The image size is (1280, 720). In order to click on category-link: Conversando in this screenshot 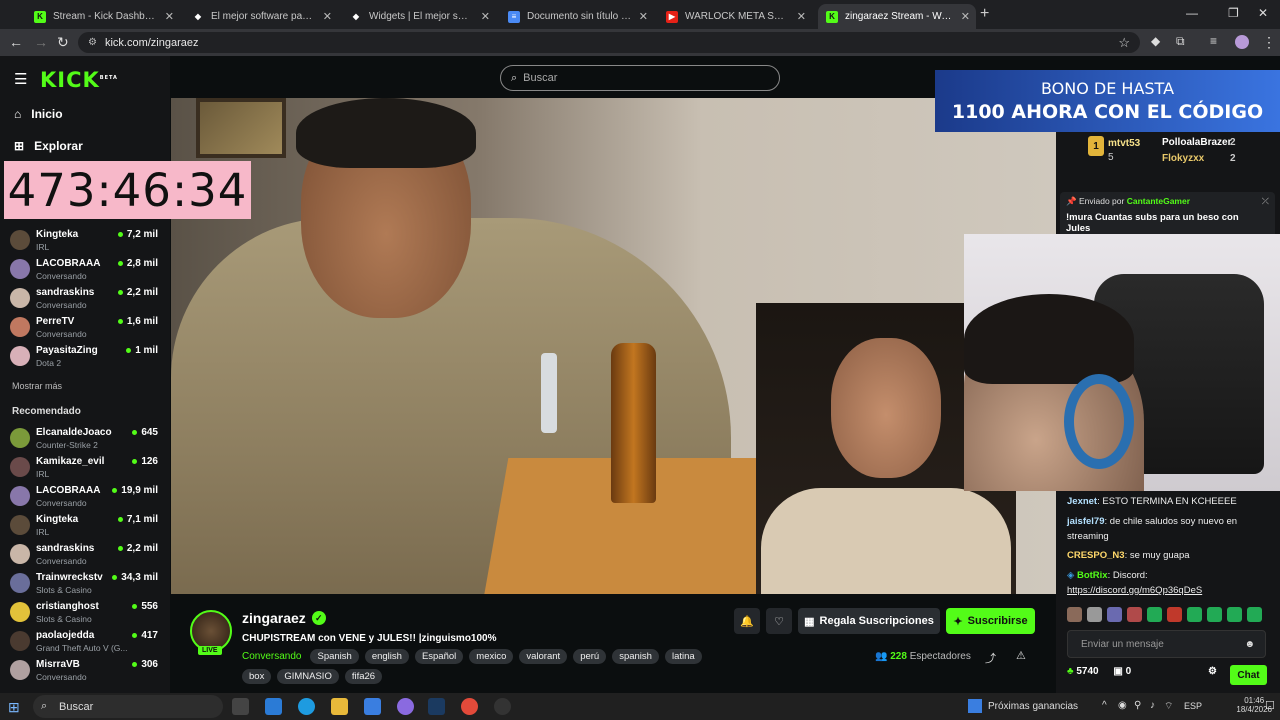, I will do `click(271, 656)`.